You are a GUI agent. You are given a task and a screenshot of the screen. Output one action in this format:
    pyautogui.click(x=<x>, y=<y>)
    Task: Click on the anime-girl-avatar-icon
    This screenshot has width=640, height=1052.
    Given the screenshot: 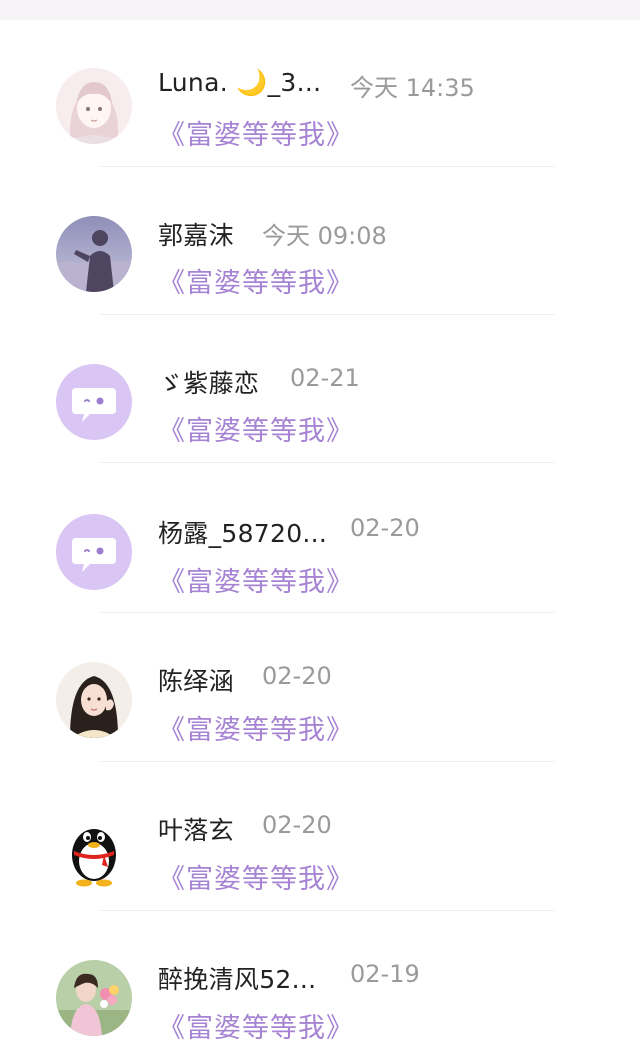 What is the action you would take?
    pyautogui.click(x=94, y=106)
    